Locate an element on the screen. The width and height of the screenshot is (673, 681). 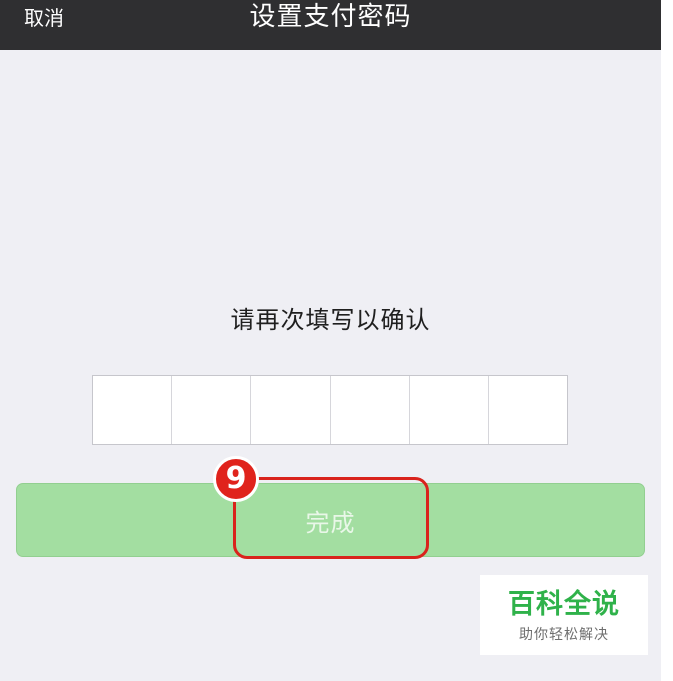
pin-input is located at coordinates (330, 410).